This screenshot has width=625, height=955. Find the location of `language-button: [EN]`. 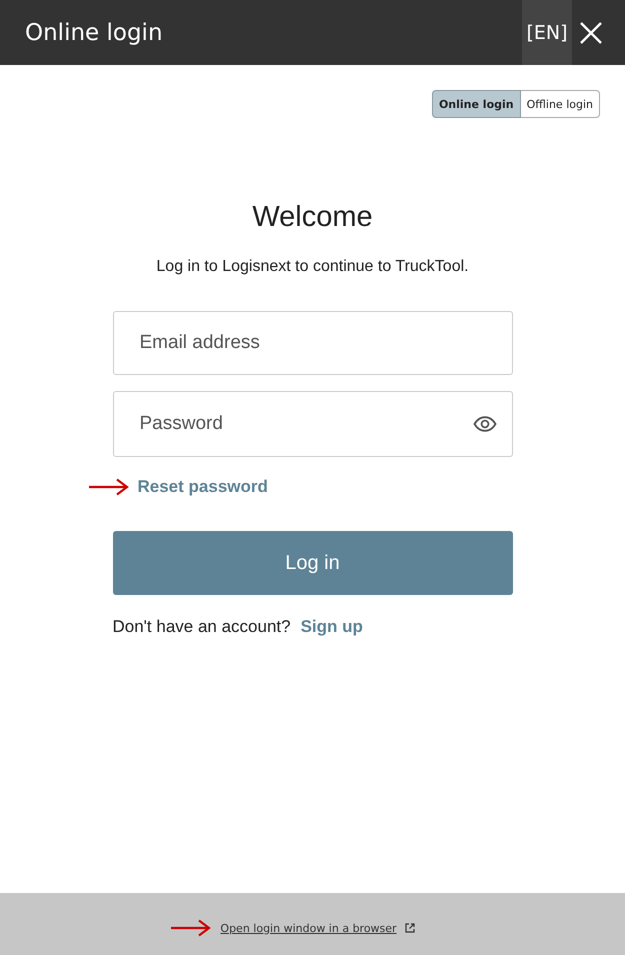

language-button: [EN] is located at coordinates (547, 32).